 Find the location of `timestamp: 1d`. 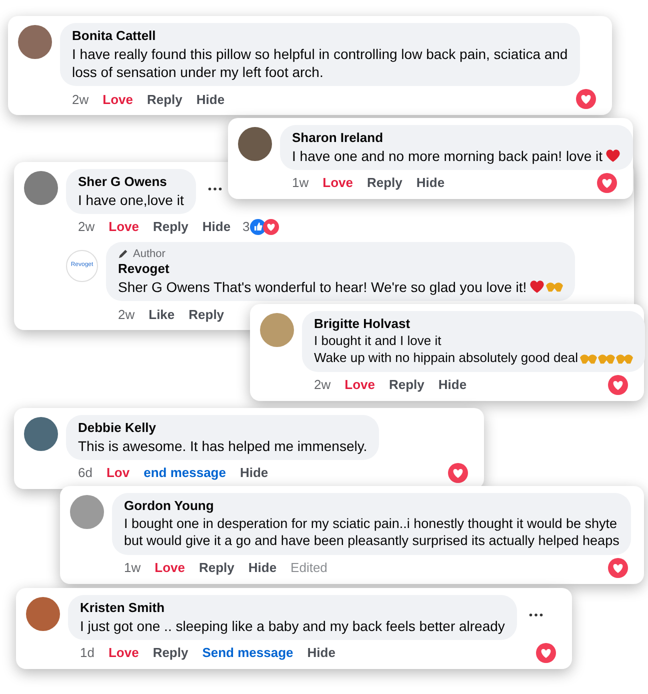

timestamp: 1d is located at coordinates (87, 653).